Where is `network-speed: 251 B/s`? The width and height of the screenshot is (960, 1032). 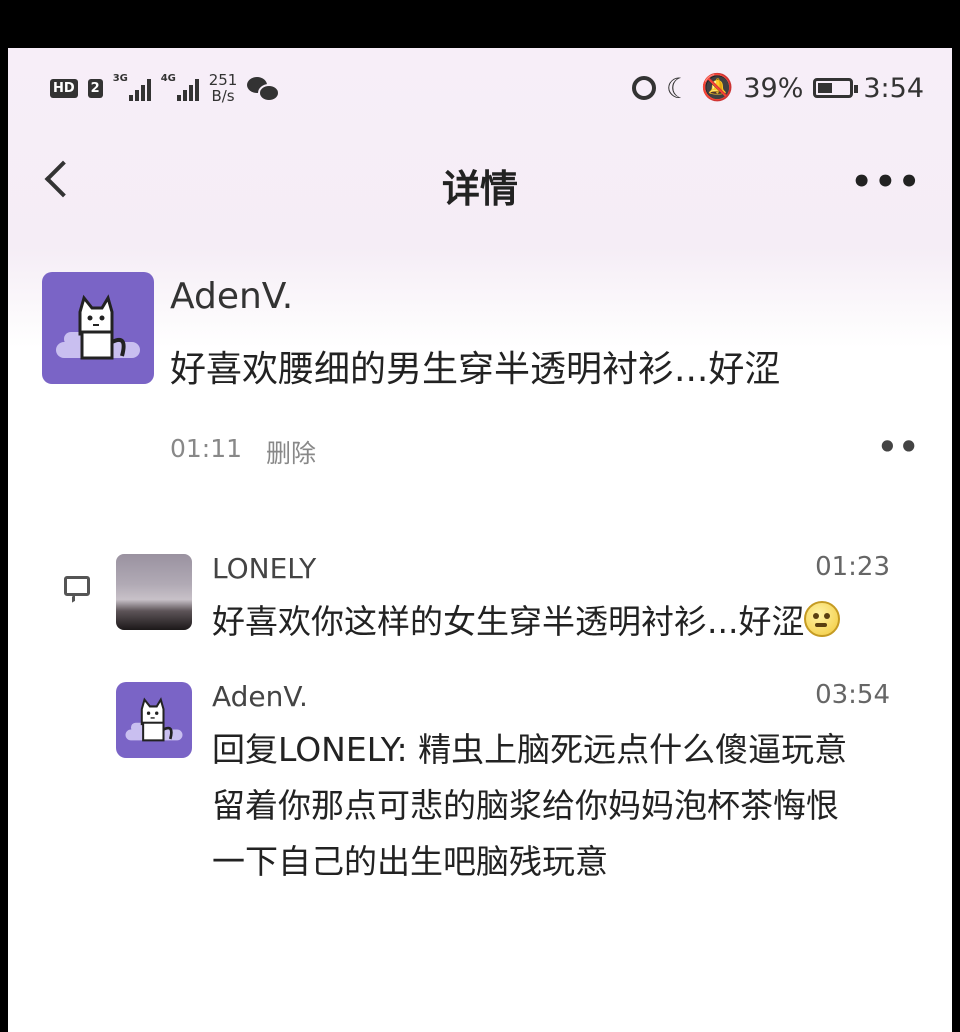
network-speed: 251 B/s is located at coordinates (223, 88).